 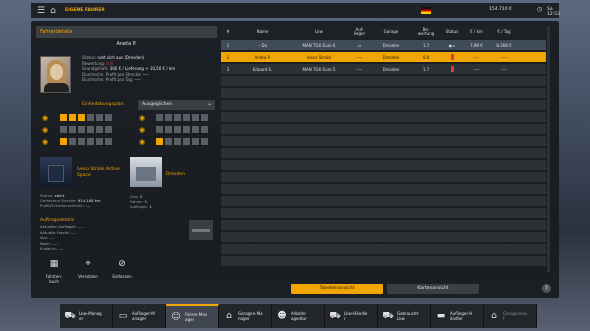 I want to click on row-num: 3, so click(x=228, y=69).